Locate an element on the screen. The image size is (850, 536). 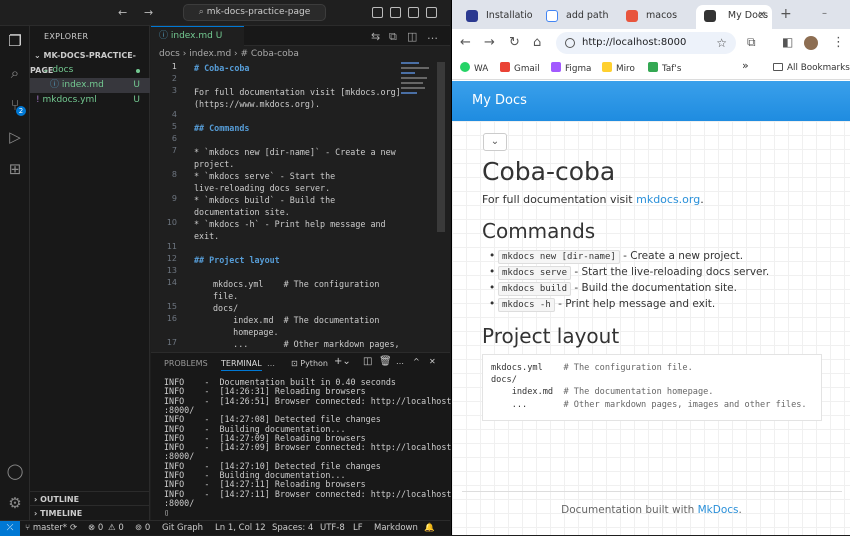
page-title: Coba-coba is located at coordinates (549, 171).